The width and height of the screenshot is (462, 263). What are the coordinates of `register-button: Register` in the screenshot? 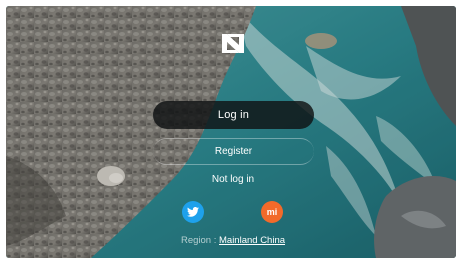 It's located at (233, 151).